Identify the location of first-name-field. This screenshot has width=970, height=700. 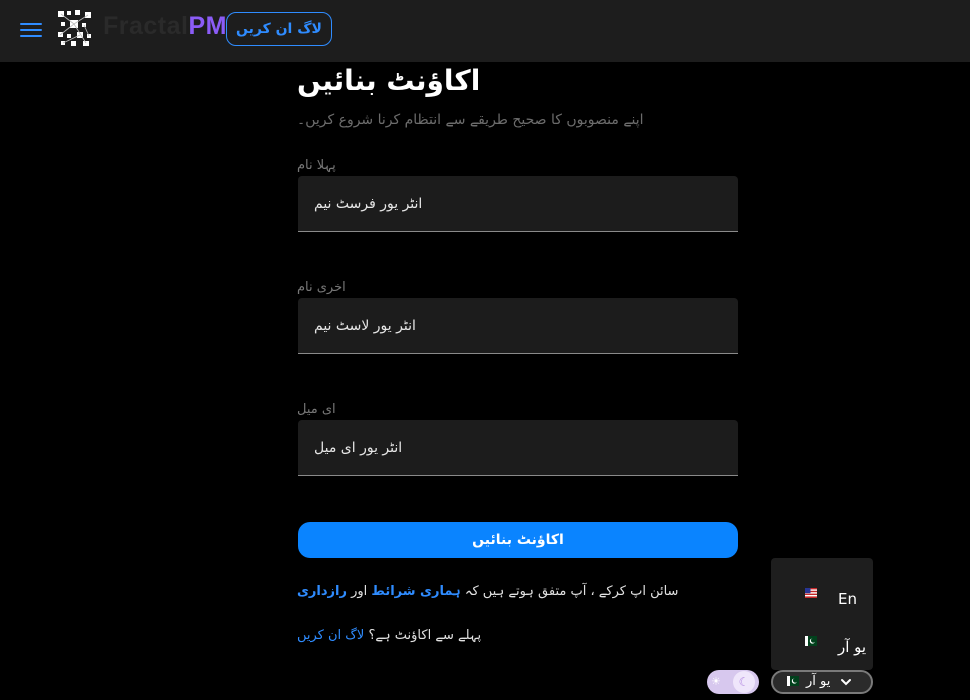
(518, 204).